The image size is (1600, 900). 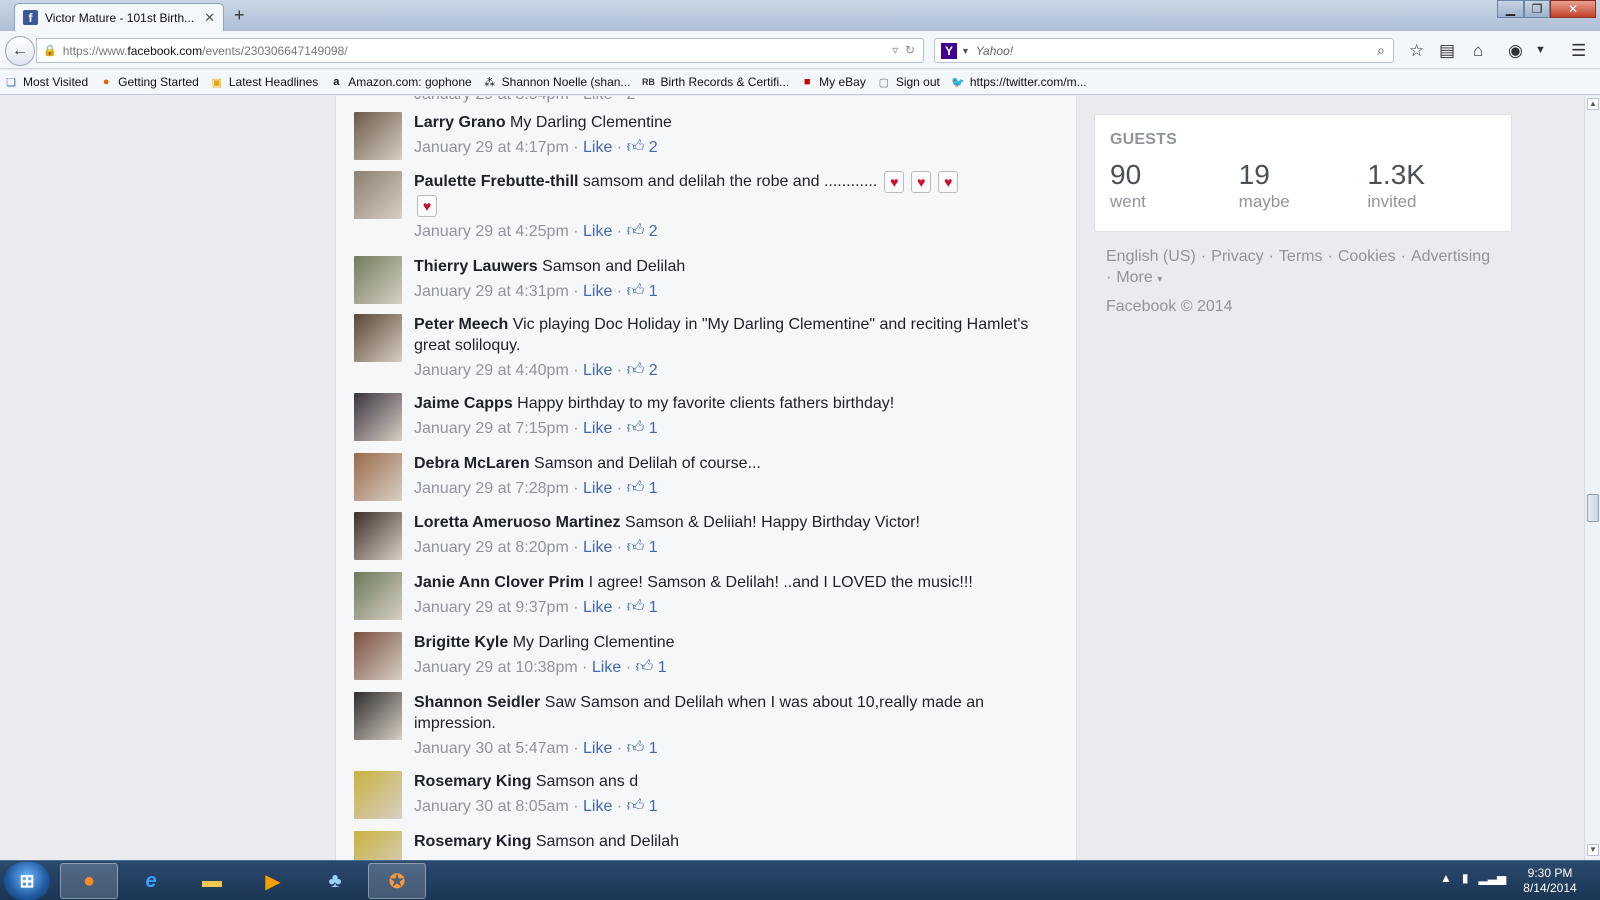 I want to click on comment-timestamp: January 29 at 4:40pm, so click(x=491, y=370).